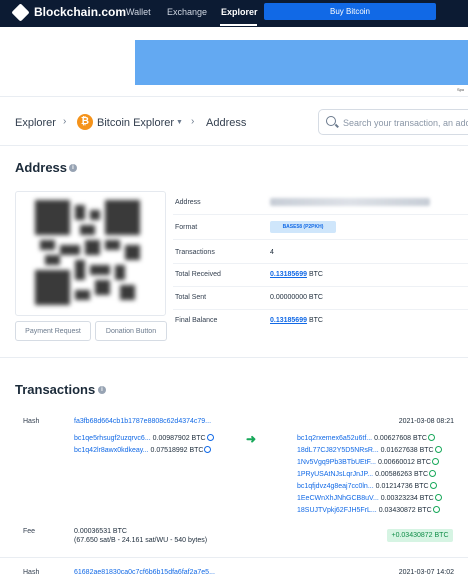  I want to click on tx-output: 1EeCWnXhJNhGCB8uV... 0.00323234 BTC, so click(369, 498).